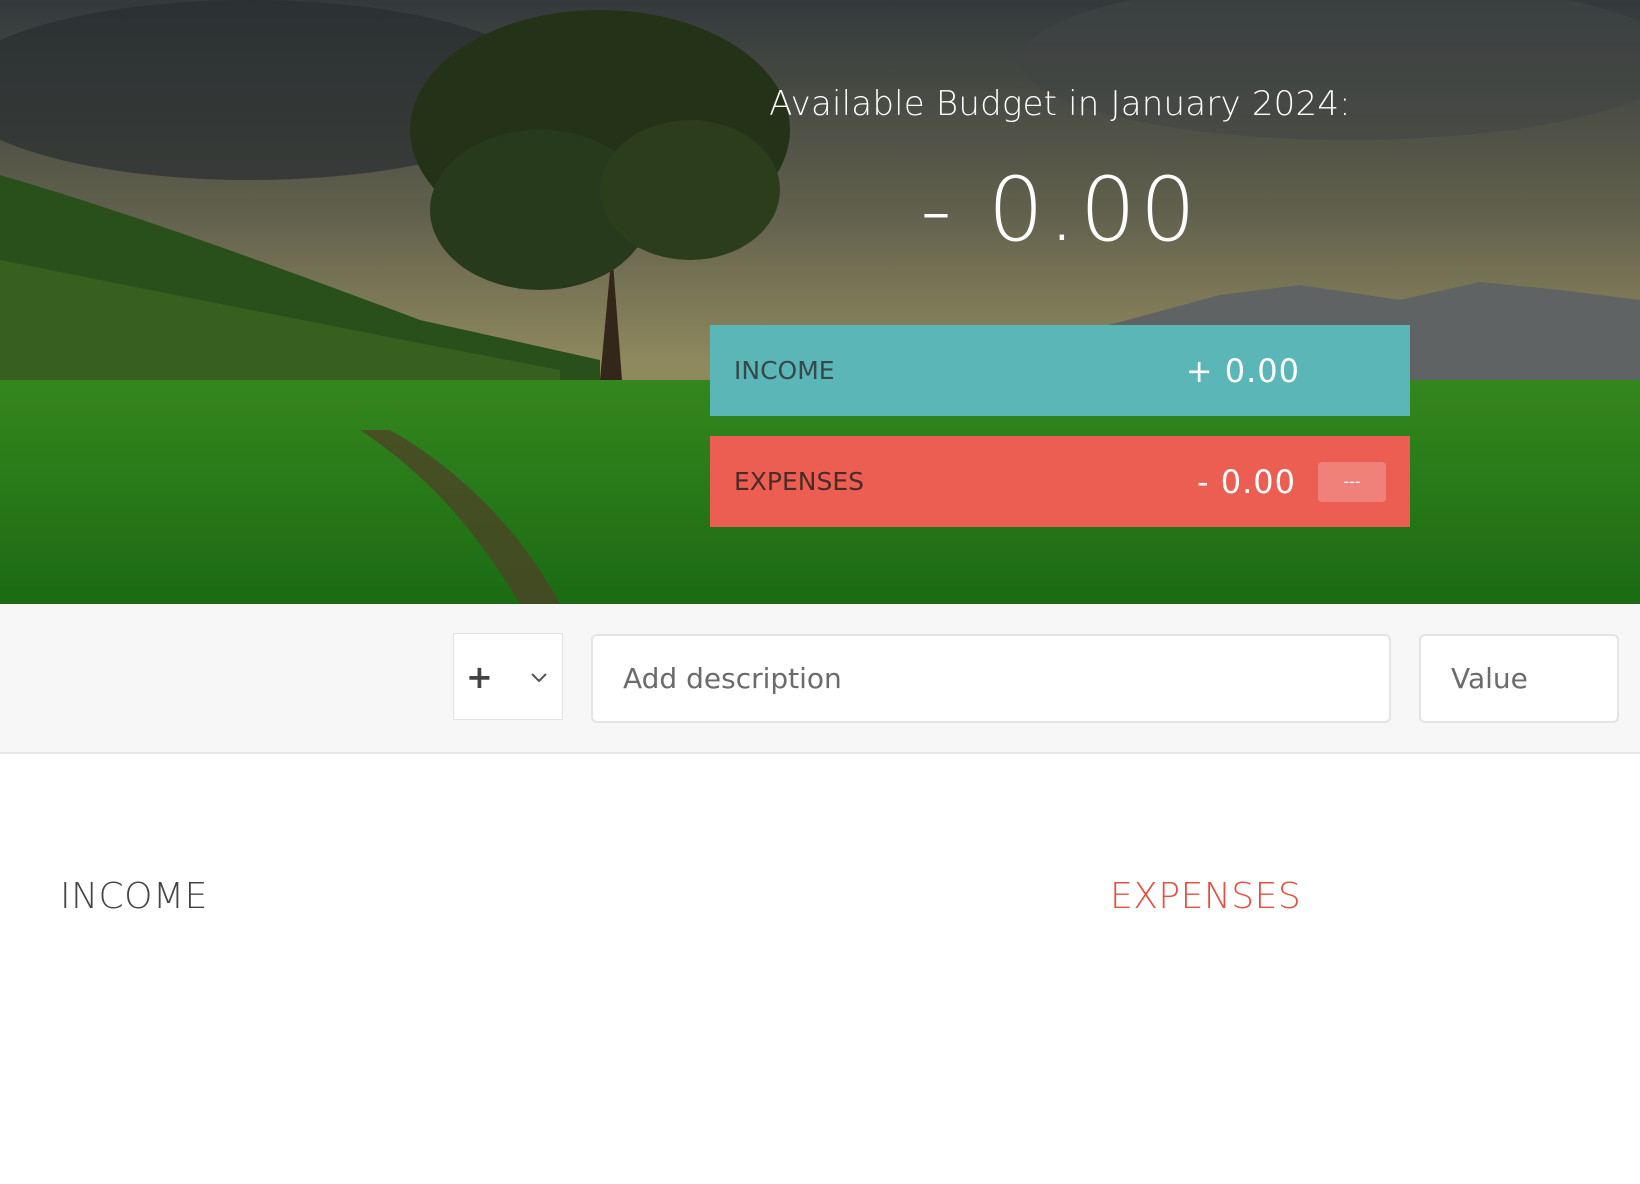 The width and height of the screenshot is (1640, 1184). What do you see at coordinates (1060, 370) in the screenshot?
I see `income-summary: INCOME + 0.00` at bounding box center [1060, 370].